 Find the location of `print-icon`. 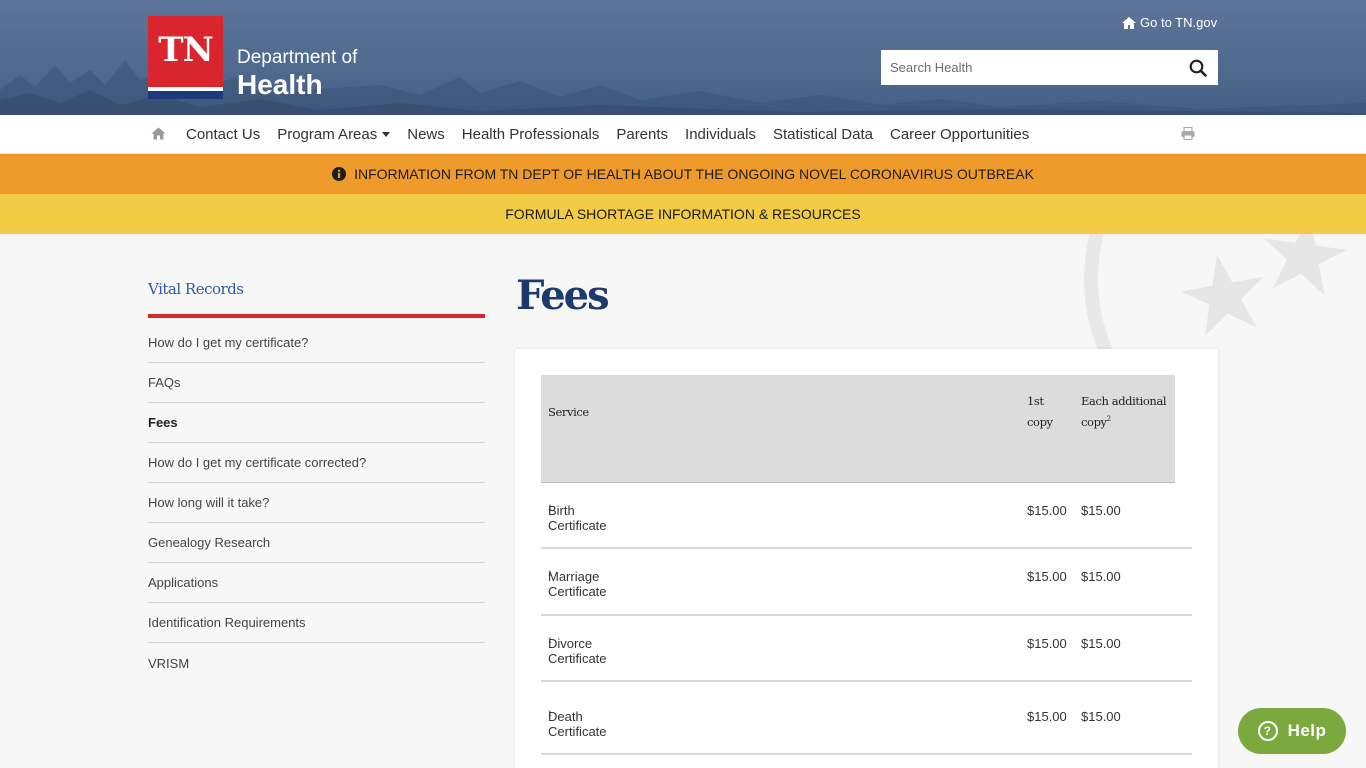

print-icon is located at coordinates (1188, 133).